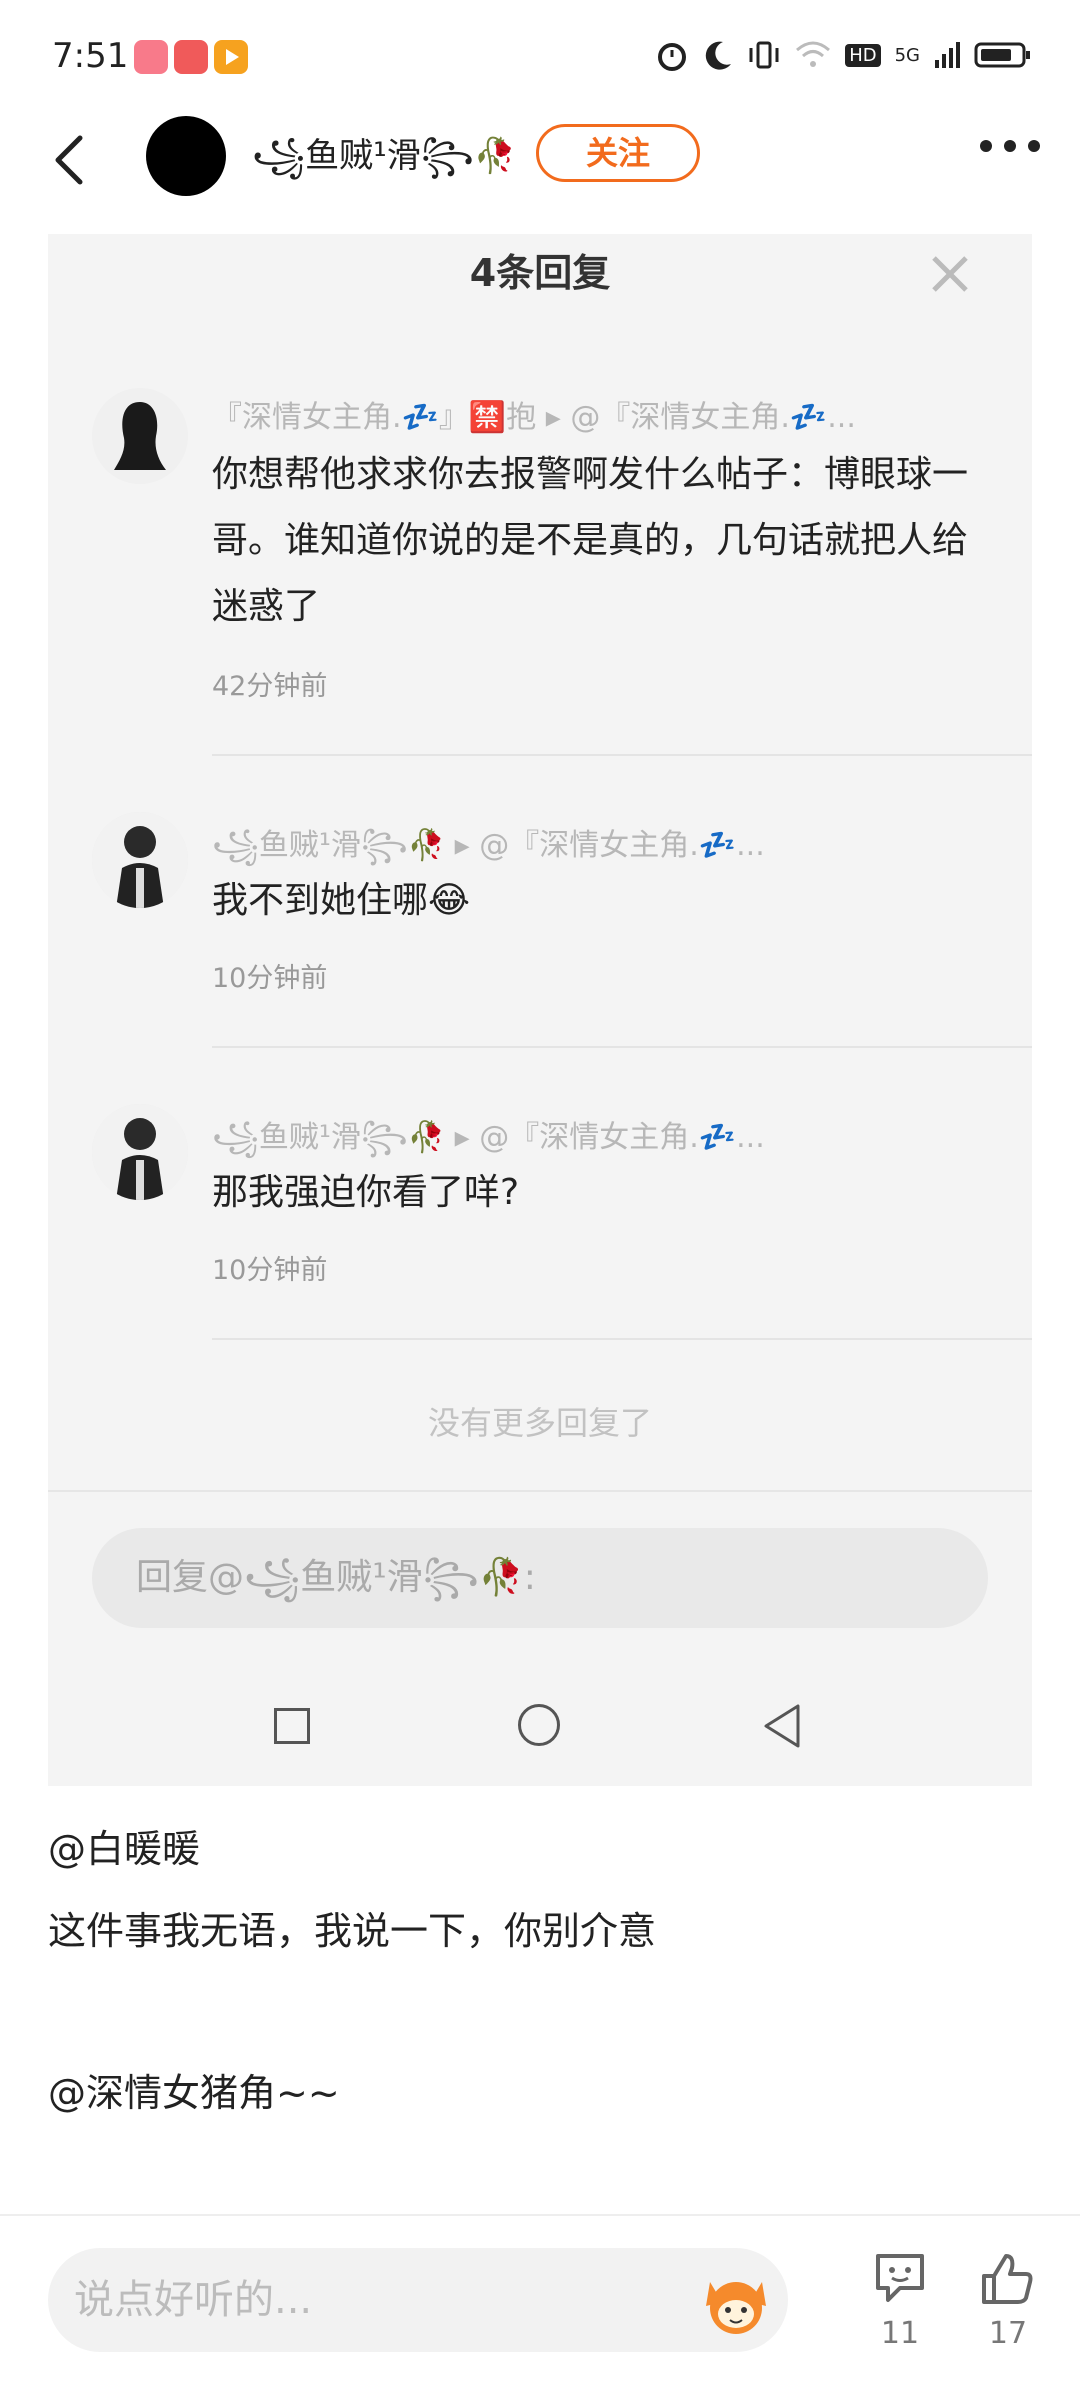 Image resolution: width=1080 pixels, height=2388 pixels. Describe the element at coordinates (907, 55) in the screenshot. I see `signal-5g-label: 5G` at that location.